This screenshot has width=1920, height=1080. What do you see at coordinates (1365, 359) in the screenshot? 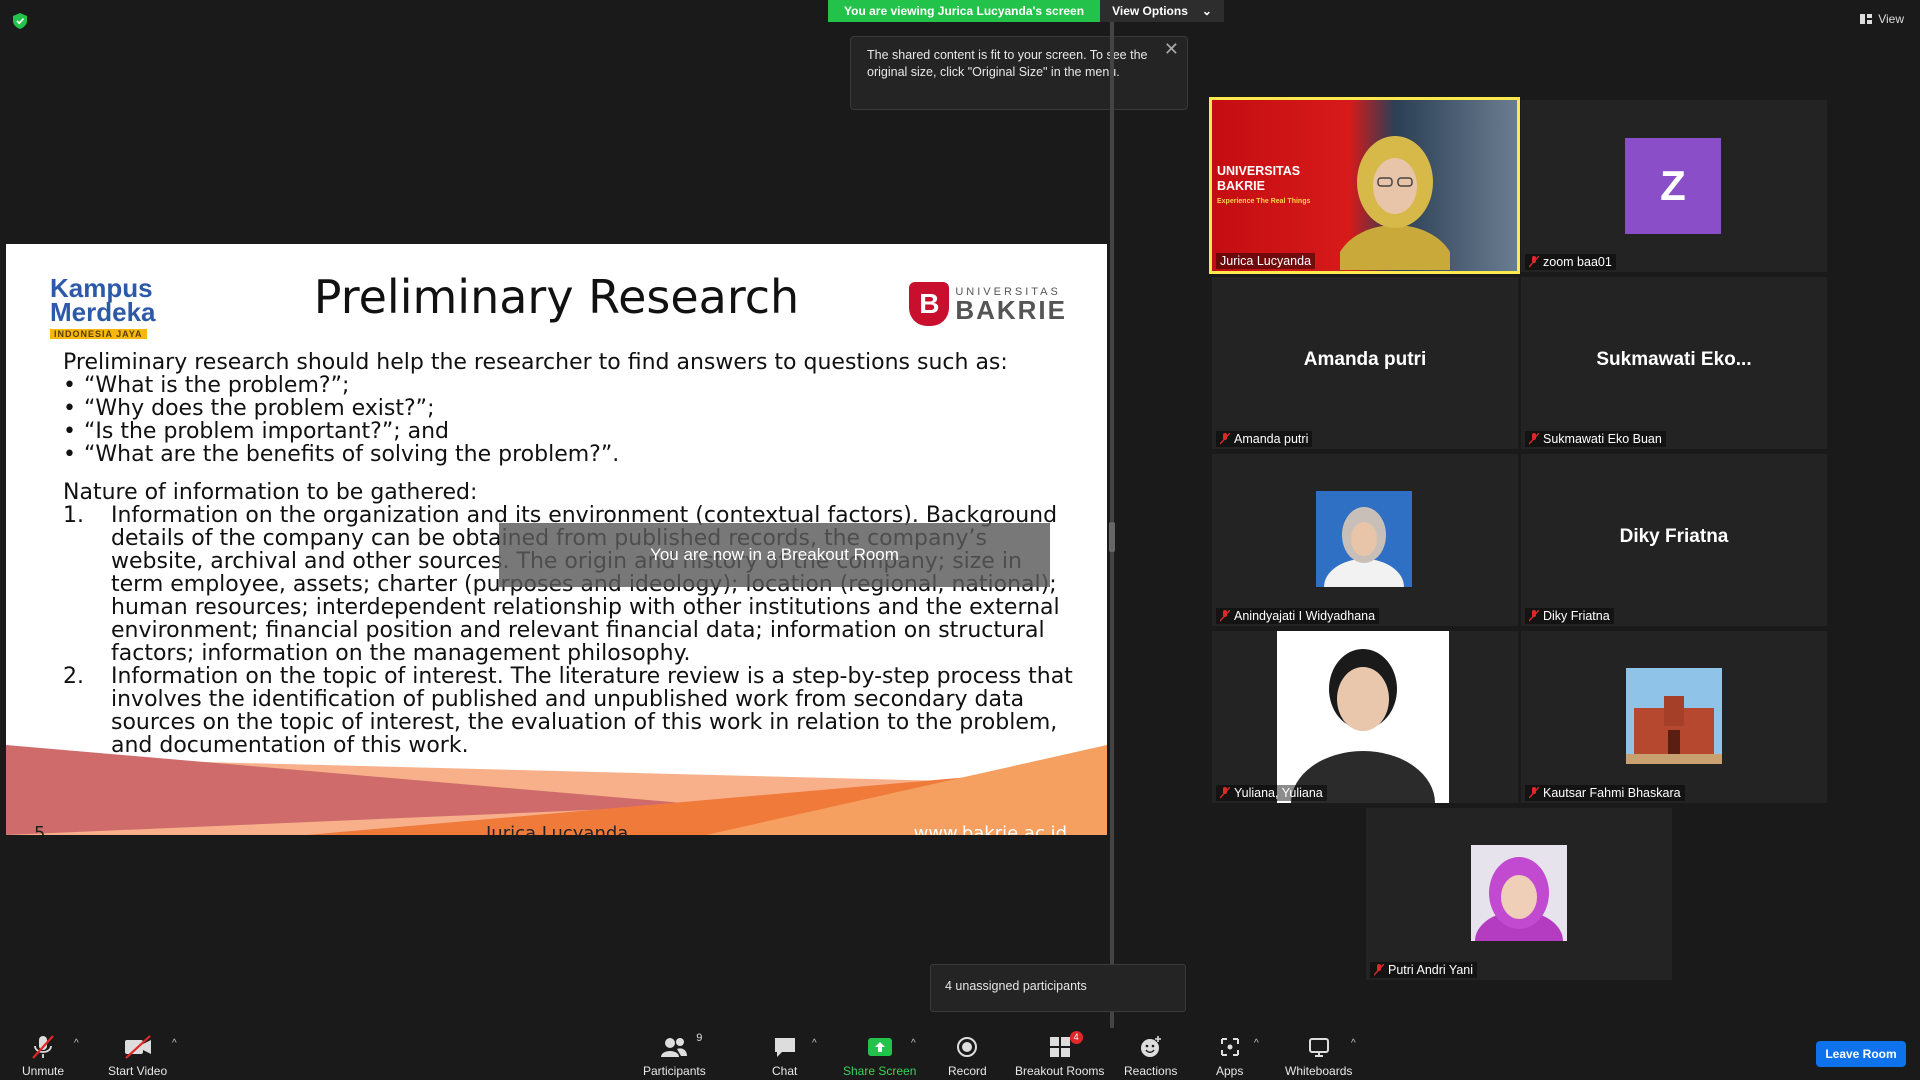
I see `participant-display-name: Amanda putri` at bounding box center [1365, 359].